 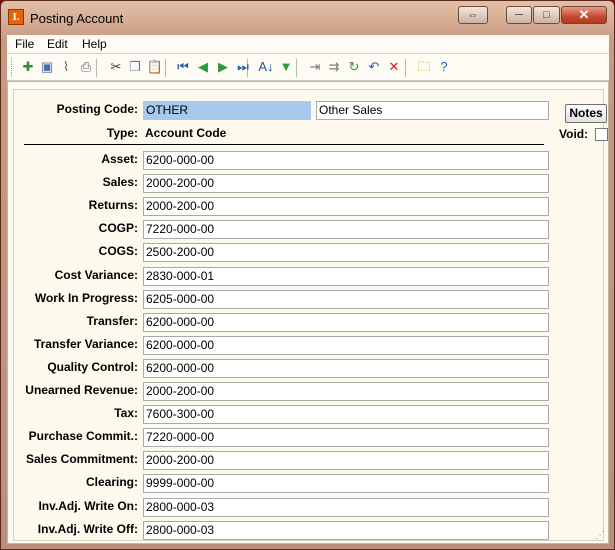 I want to click on inv-adj-write-on-label: Inv.Adj. Write On:, so click(x=88, y=506).